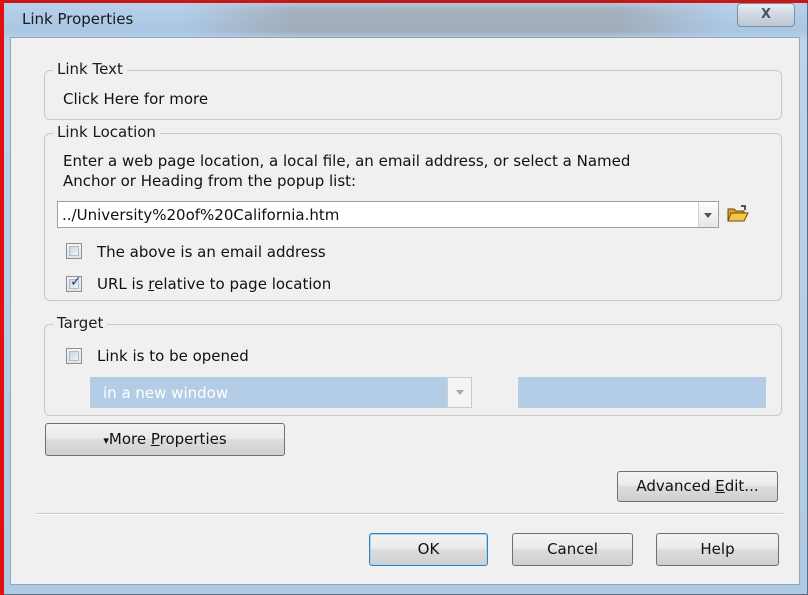 Image resolution: width=808 pixels, height=595 pixels. I want to click on label-mnemonic: E, so click(720, 486).